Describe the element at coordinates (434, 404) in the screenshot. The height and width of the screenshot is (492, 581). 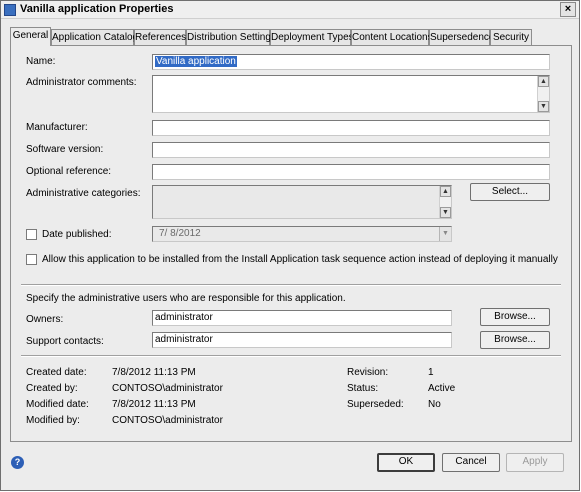
I see `superseded-value: No` at that location.